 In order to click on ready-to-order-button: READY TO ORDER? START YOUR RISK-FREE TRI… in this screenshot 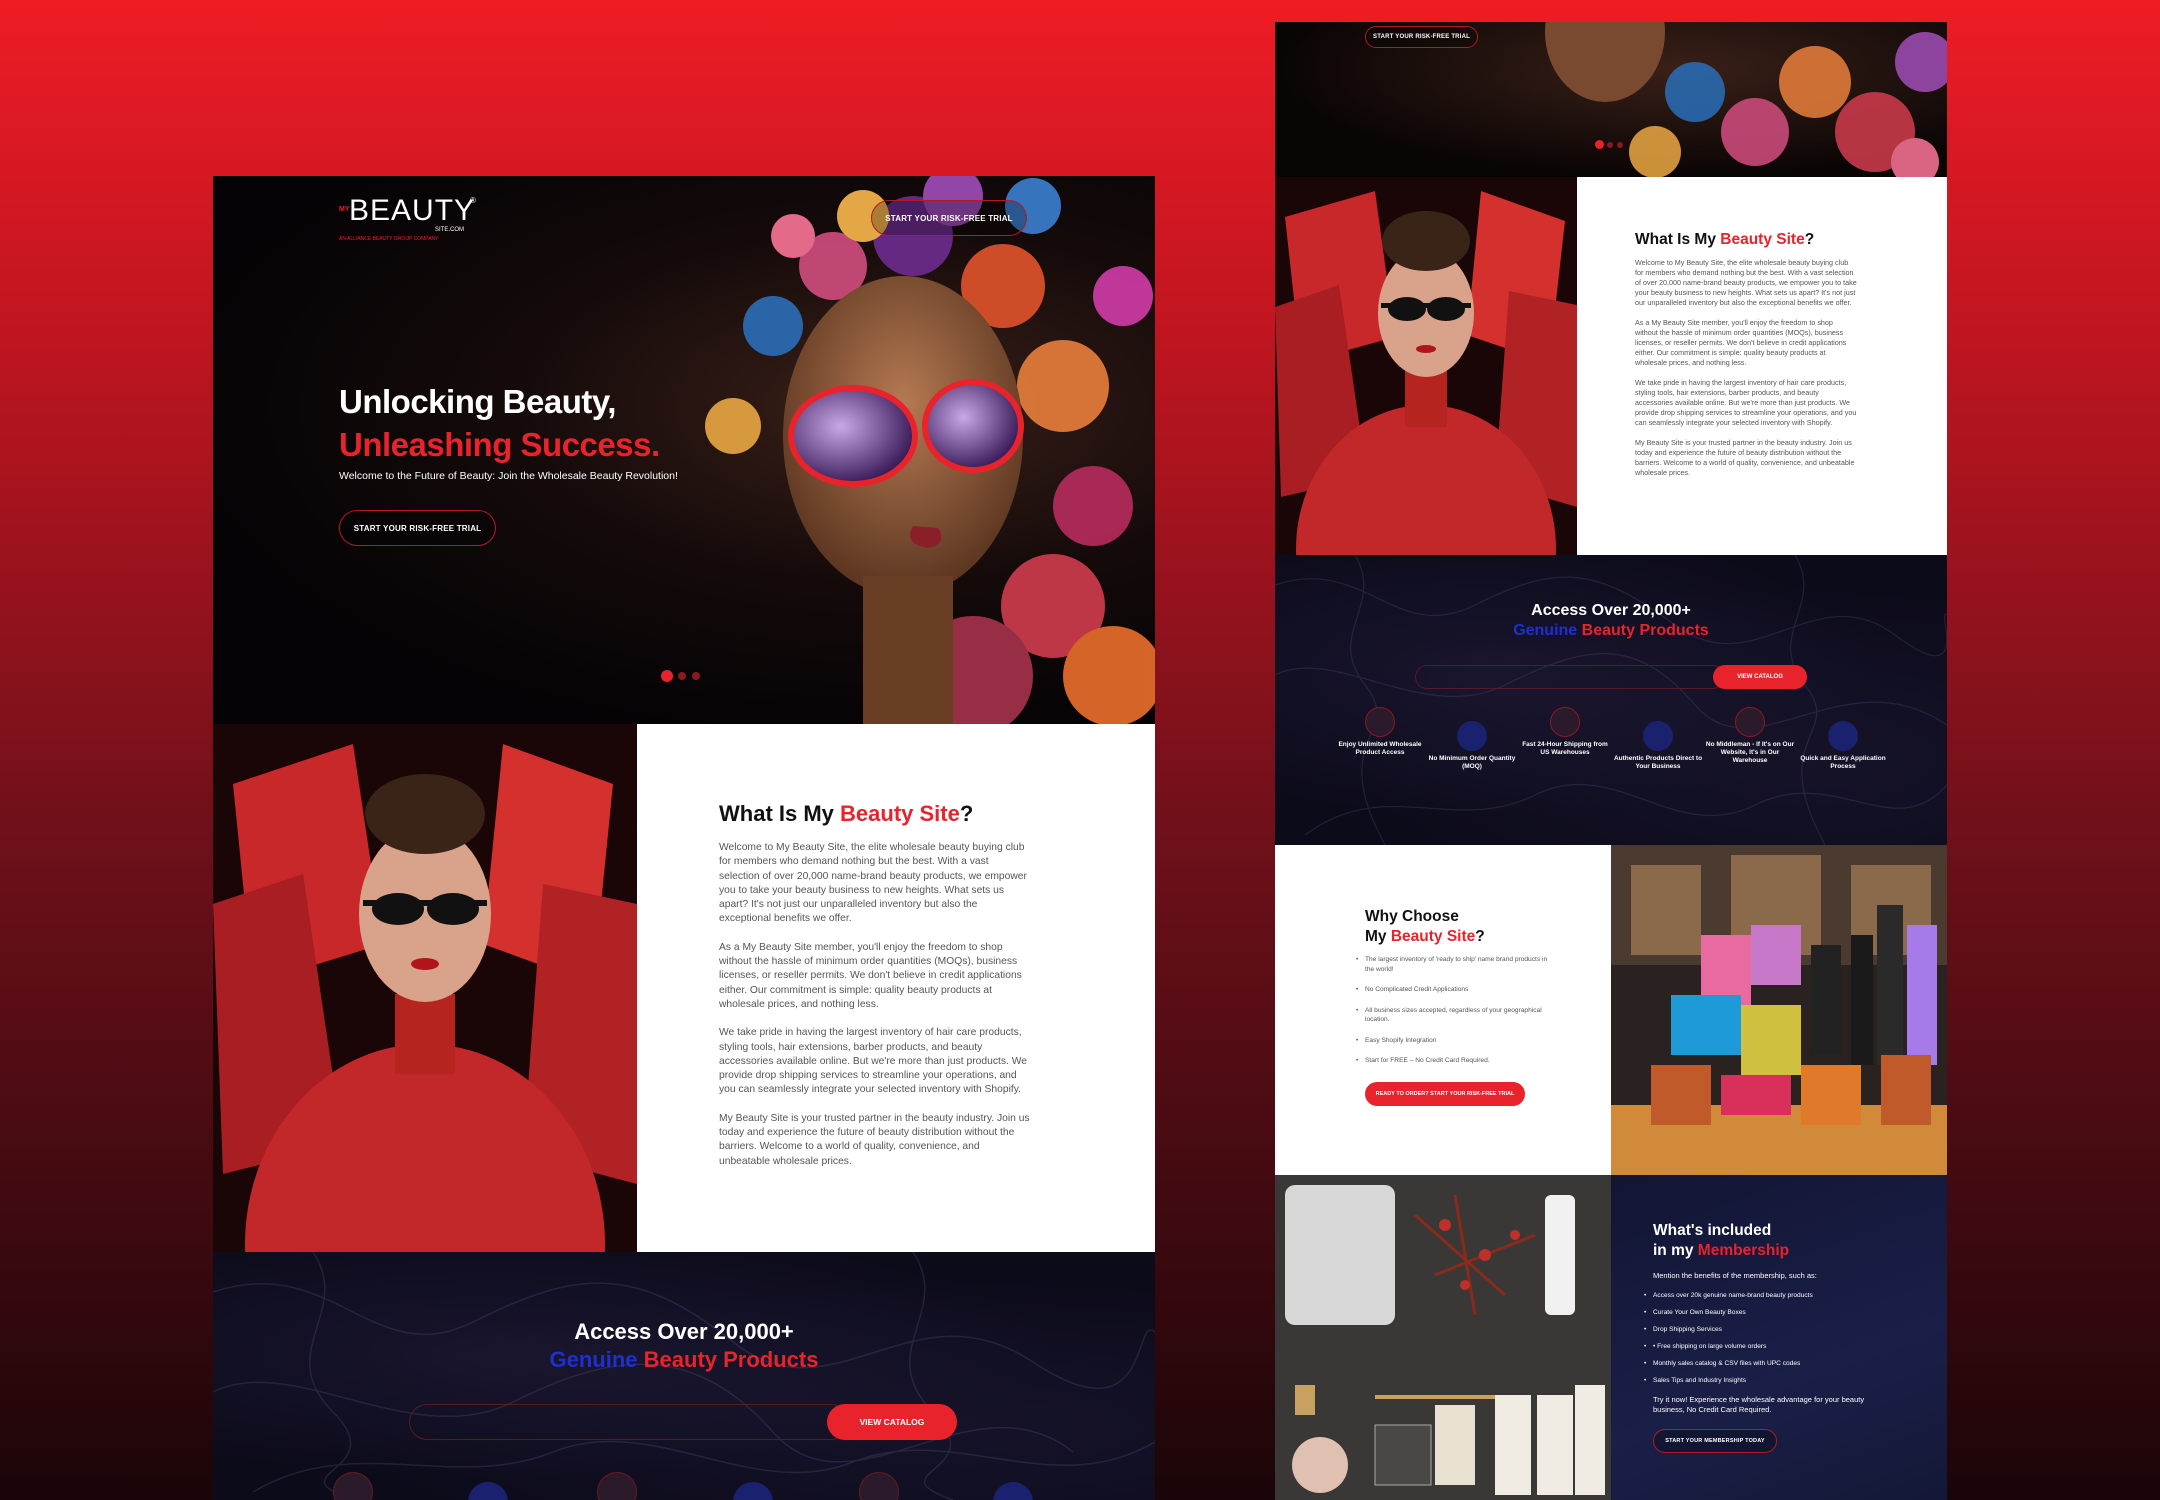, I will do `click(1445, 1093)`.